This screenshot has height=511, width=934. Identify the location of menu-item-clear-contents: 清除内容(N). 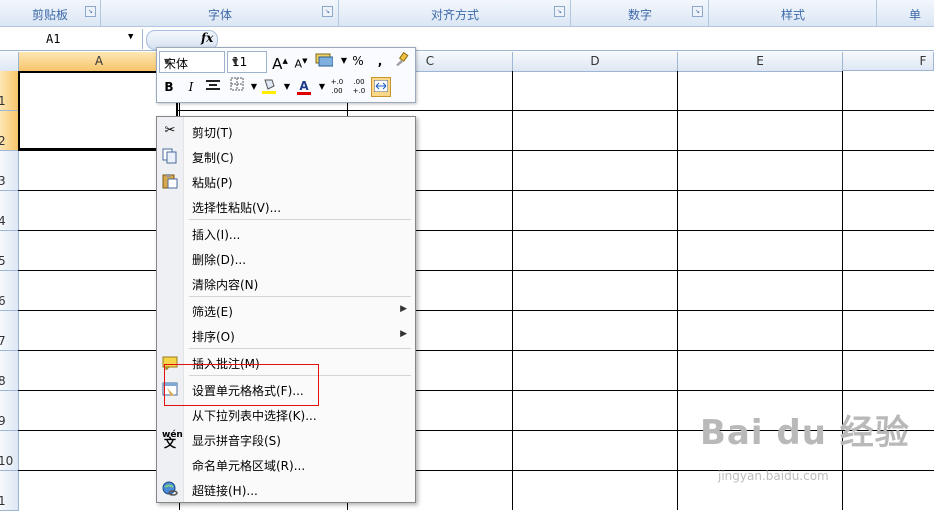
(286, 283).